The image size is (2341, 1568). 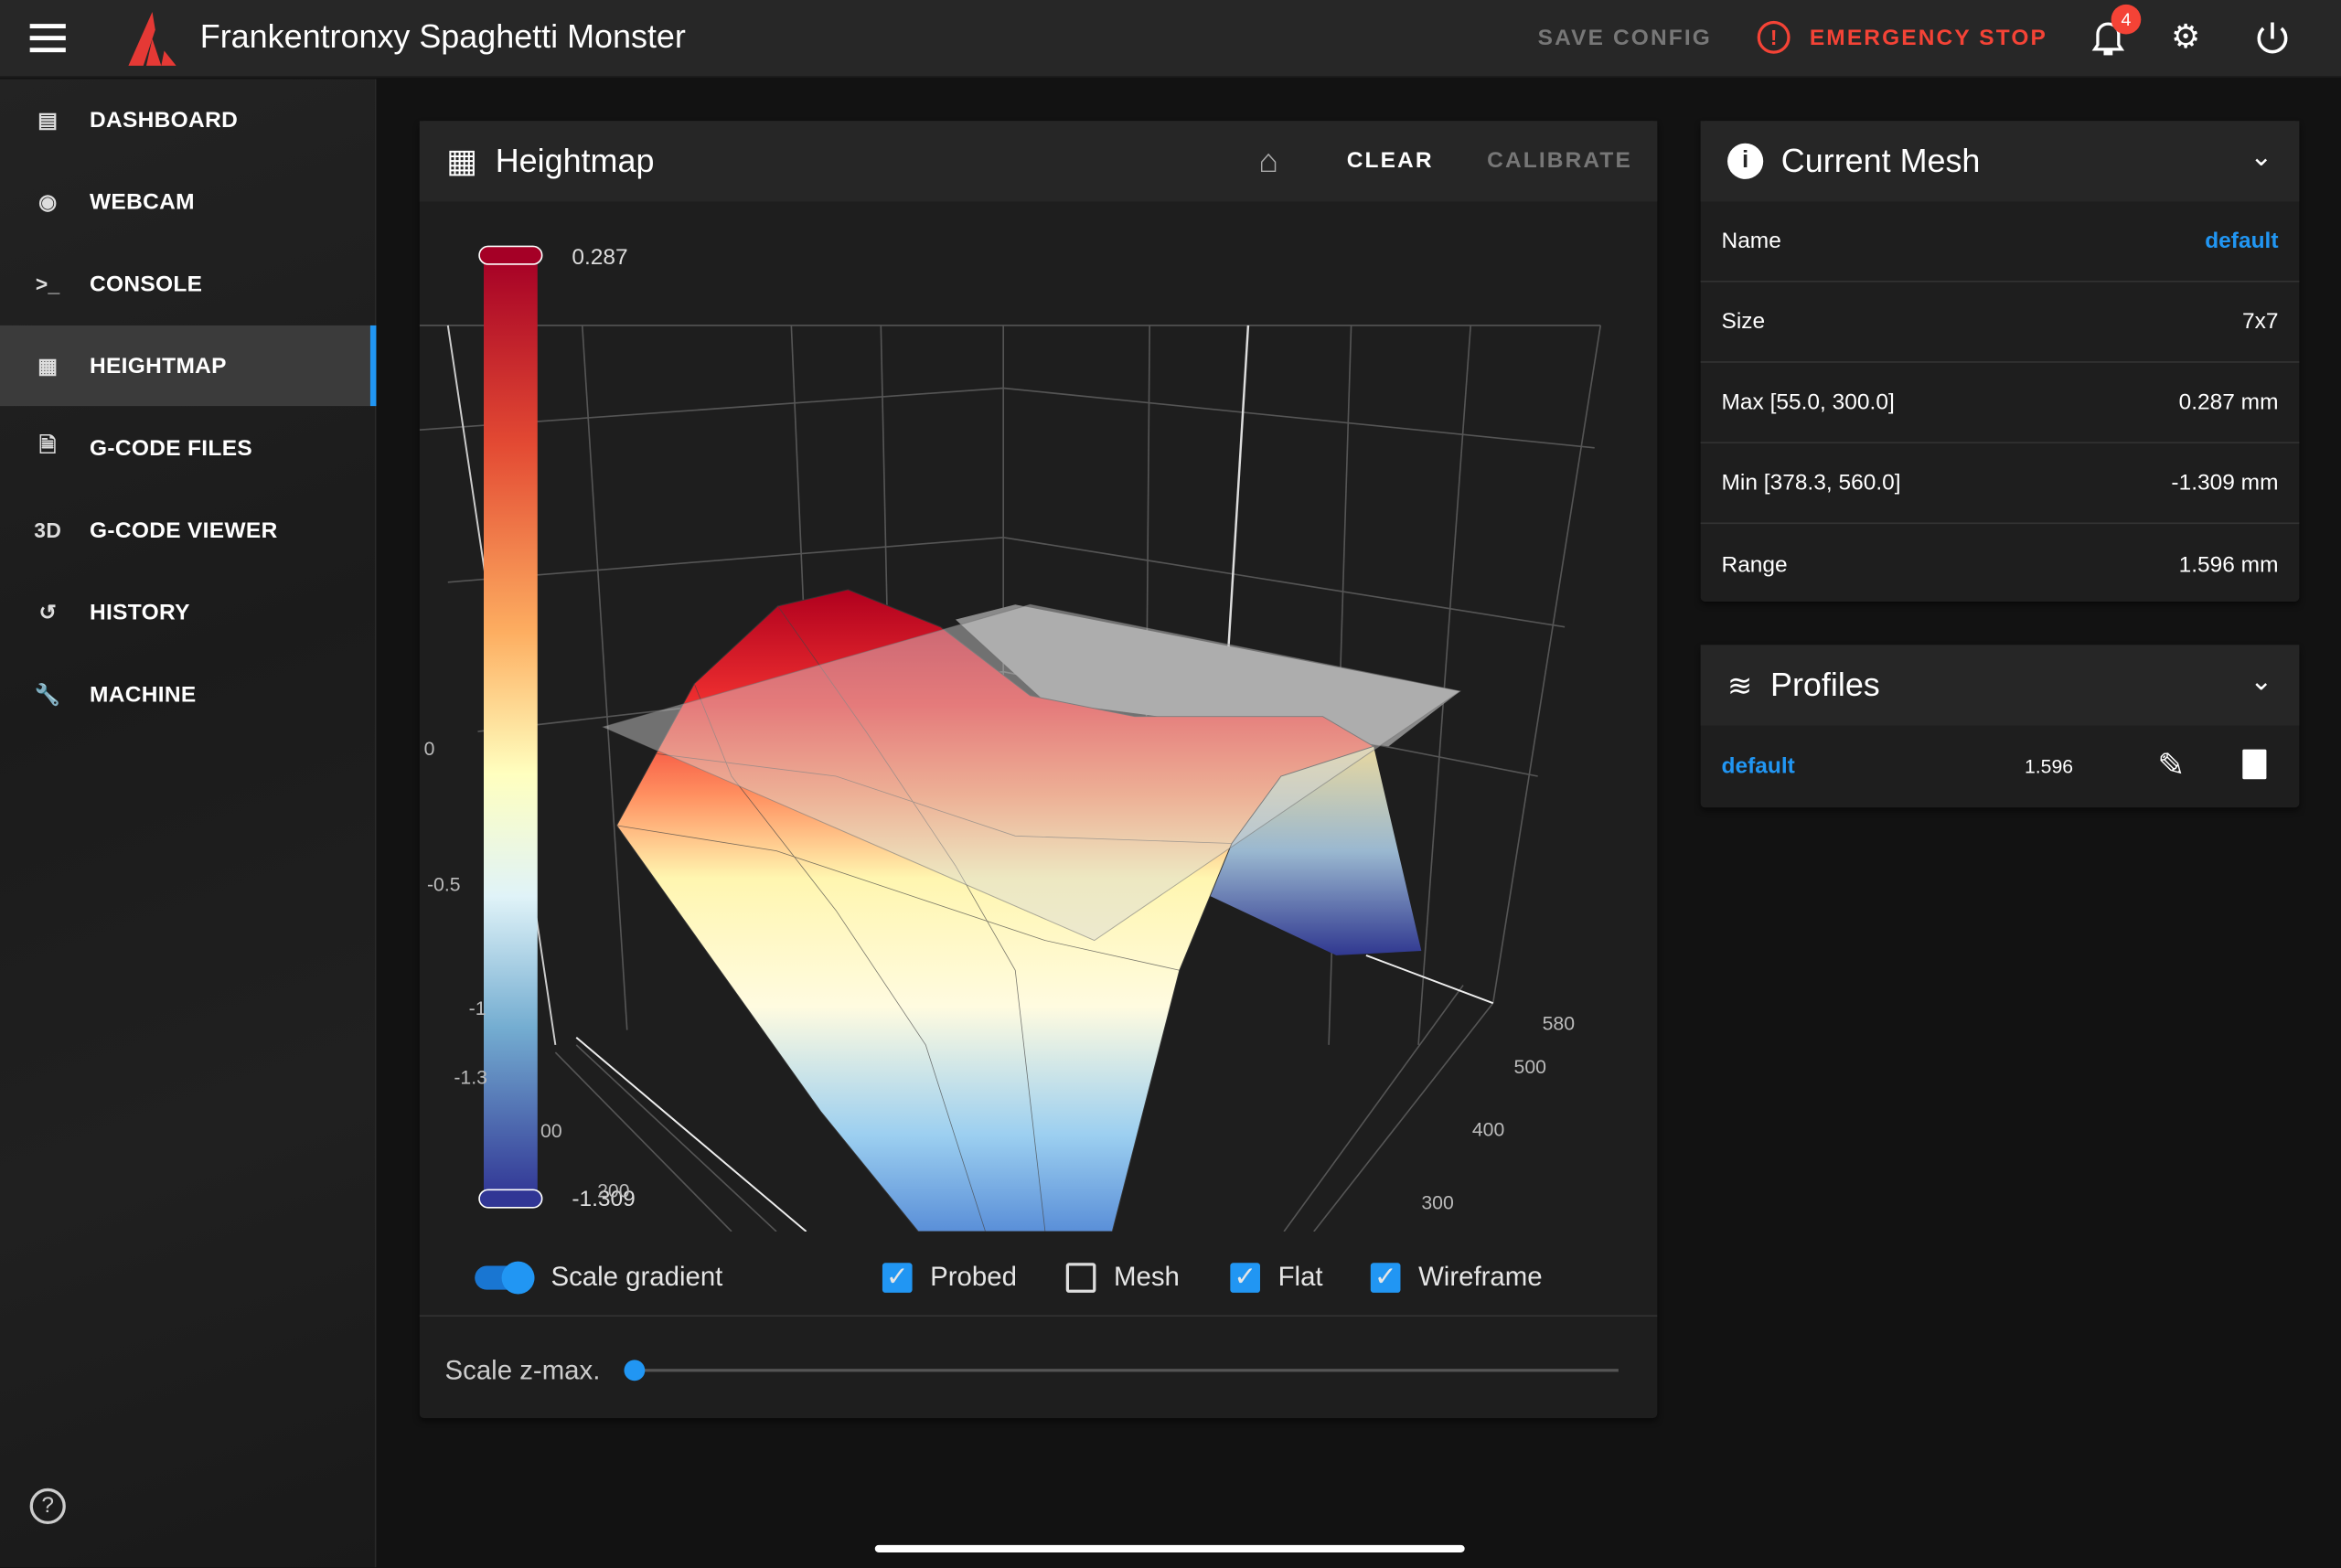 What do you see at coordinates (47, 39) in the screenshot?
I see `menu-icon` at bounding box center [47, 39].